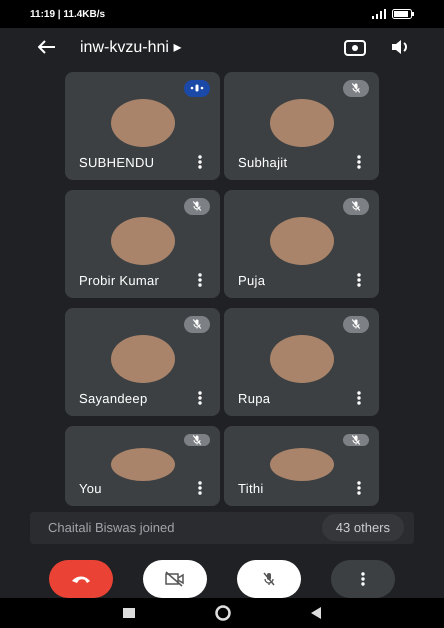 This screenshot has height=628, width=444. What do you see at coordinates (263, 162) in the screenshot?
I see `participant-name: Subhajit` at bounding box center [263, 162].